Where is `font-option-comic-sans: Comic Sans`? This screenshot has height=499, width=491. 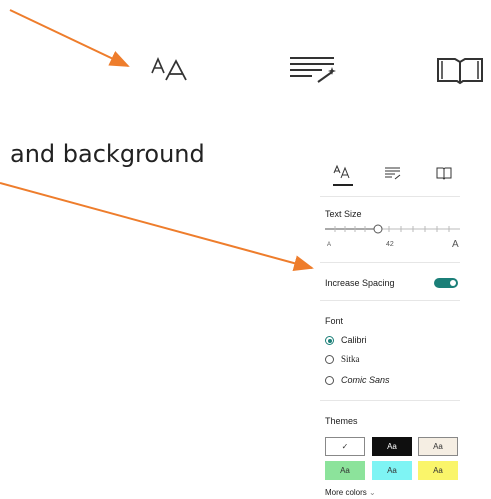 font-option-comic-sans: Comic Sans is located at coordinates (365, 380).